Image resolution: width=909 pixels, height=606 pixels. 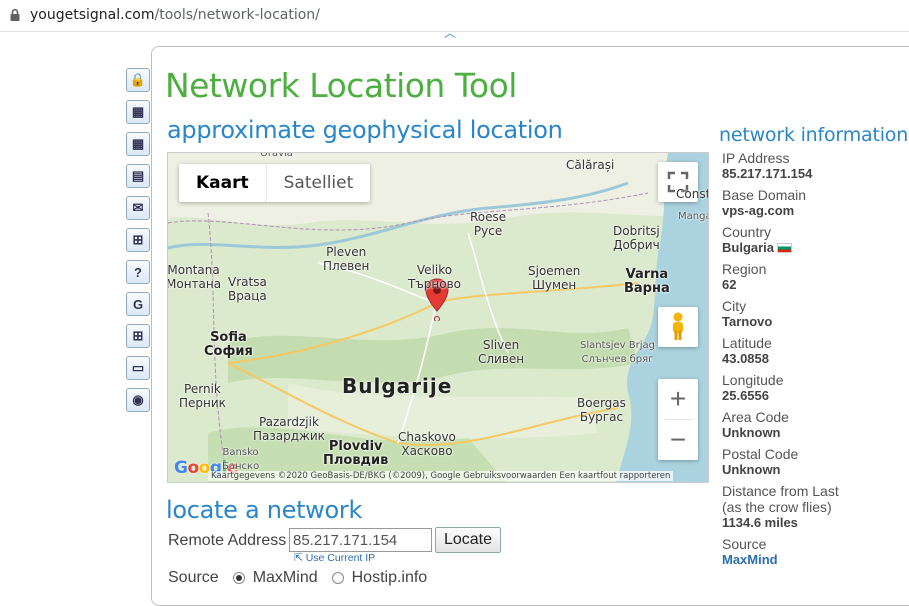 I want to click on map-label-slantsjev: Slantsjev Brjag Слънчев бряг, so click(x=617, y=352).